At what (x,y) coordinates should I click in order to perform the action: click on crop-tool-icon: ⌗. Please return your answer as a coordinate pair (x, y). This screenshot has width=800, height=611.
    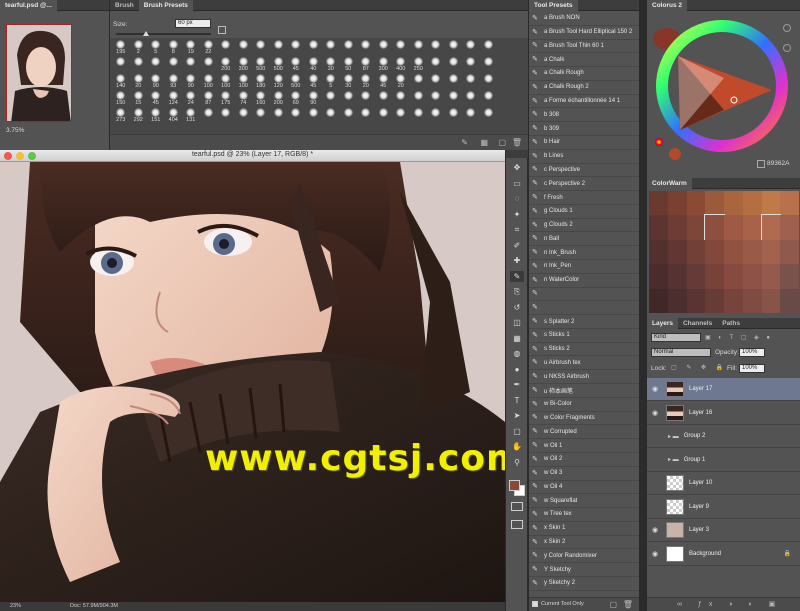
    Looking at the image, I should click on (517, 229).